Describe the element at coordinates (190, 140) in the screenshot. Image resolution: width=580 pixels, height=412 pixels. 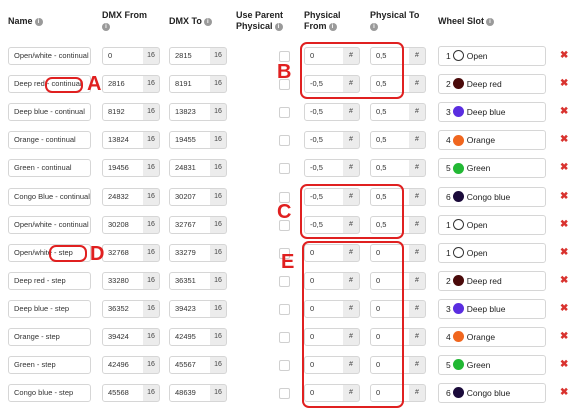
I see `dmx-to-input: 19455` at that location.